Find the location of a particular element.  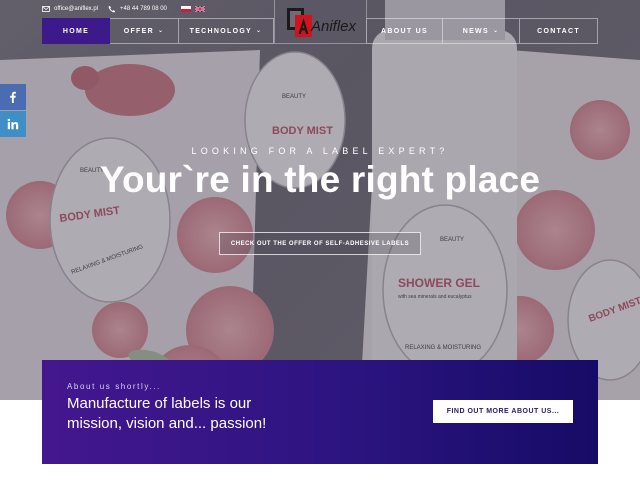

contact-phone: +48 44 789 08 00 is located at coordinates (137, 9).